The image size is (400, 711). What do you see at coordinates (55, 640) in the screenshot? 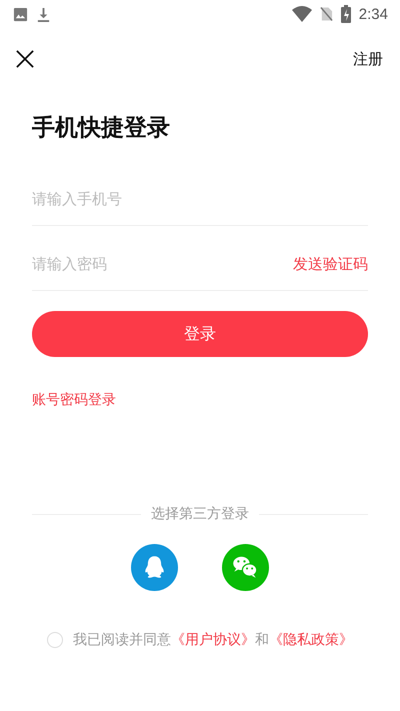
I see `agree-checkbox` at bounding box center [55, 640].